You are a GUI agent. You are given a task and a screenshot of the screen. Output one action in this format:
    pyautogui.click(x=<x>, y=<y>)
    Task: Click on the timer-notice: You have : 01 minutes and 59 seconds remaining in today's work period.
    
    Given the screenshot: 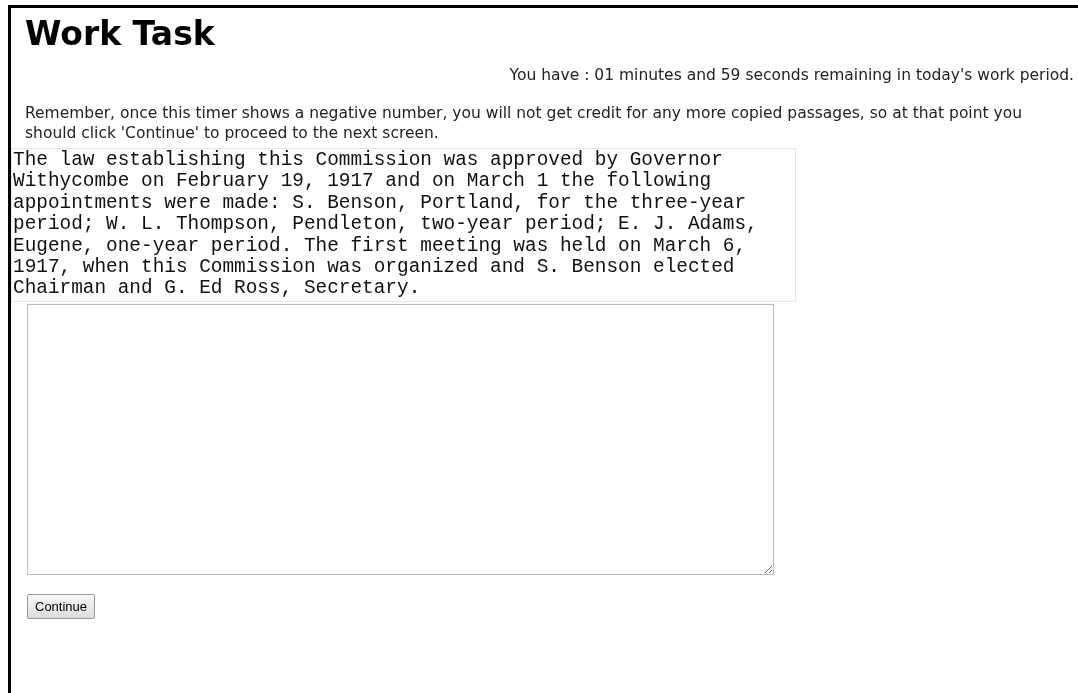 What is the action you would take?
    pyautogui.click(x=791, y=75)
    